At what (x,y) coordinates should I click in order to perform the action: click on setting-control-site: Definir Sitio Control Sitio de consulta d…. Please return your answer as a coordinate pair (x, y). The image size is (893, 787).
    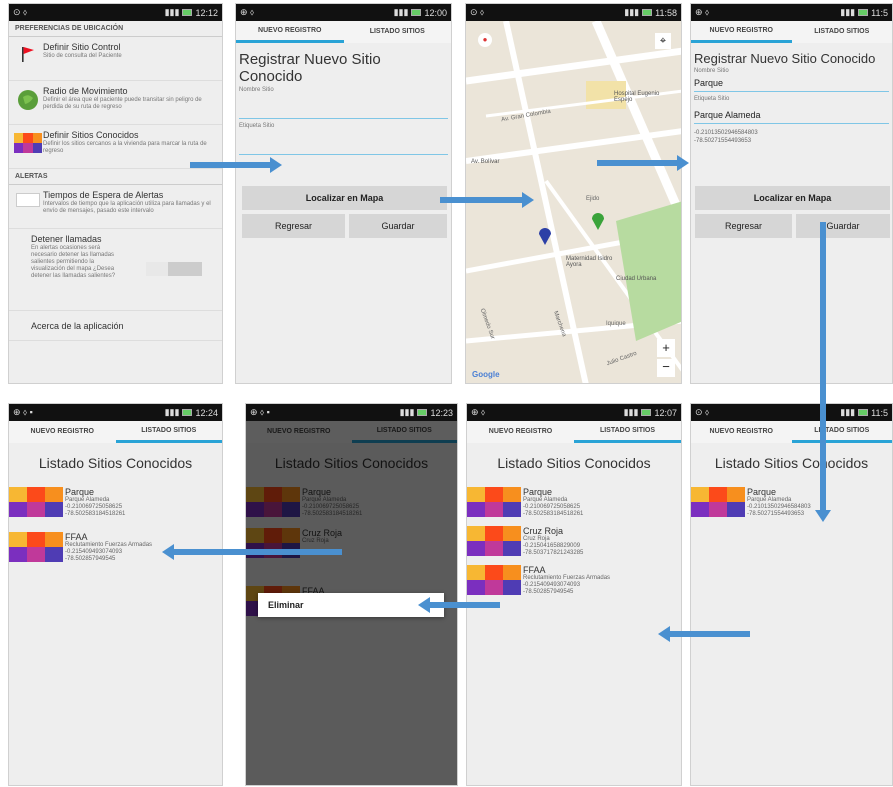
    Looking at the image, I should click on (115, 59).